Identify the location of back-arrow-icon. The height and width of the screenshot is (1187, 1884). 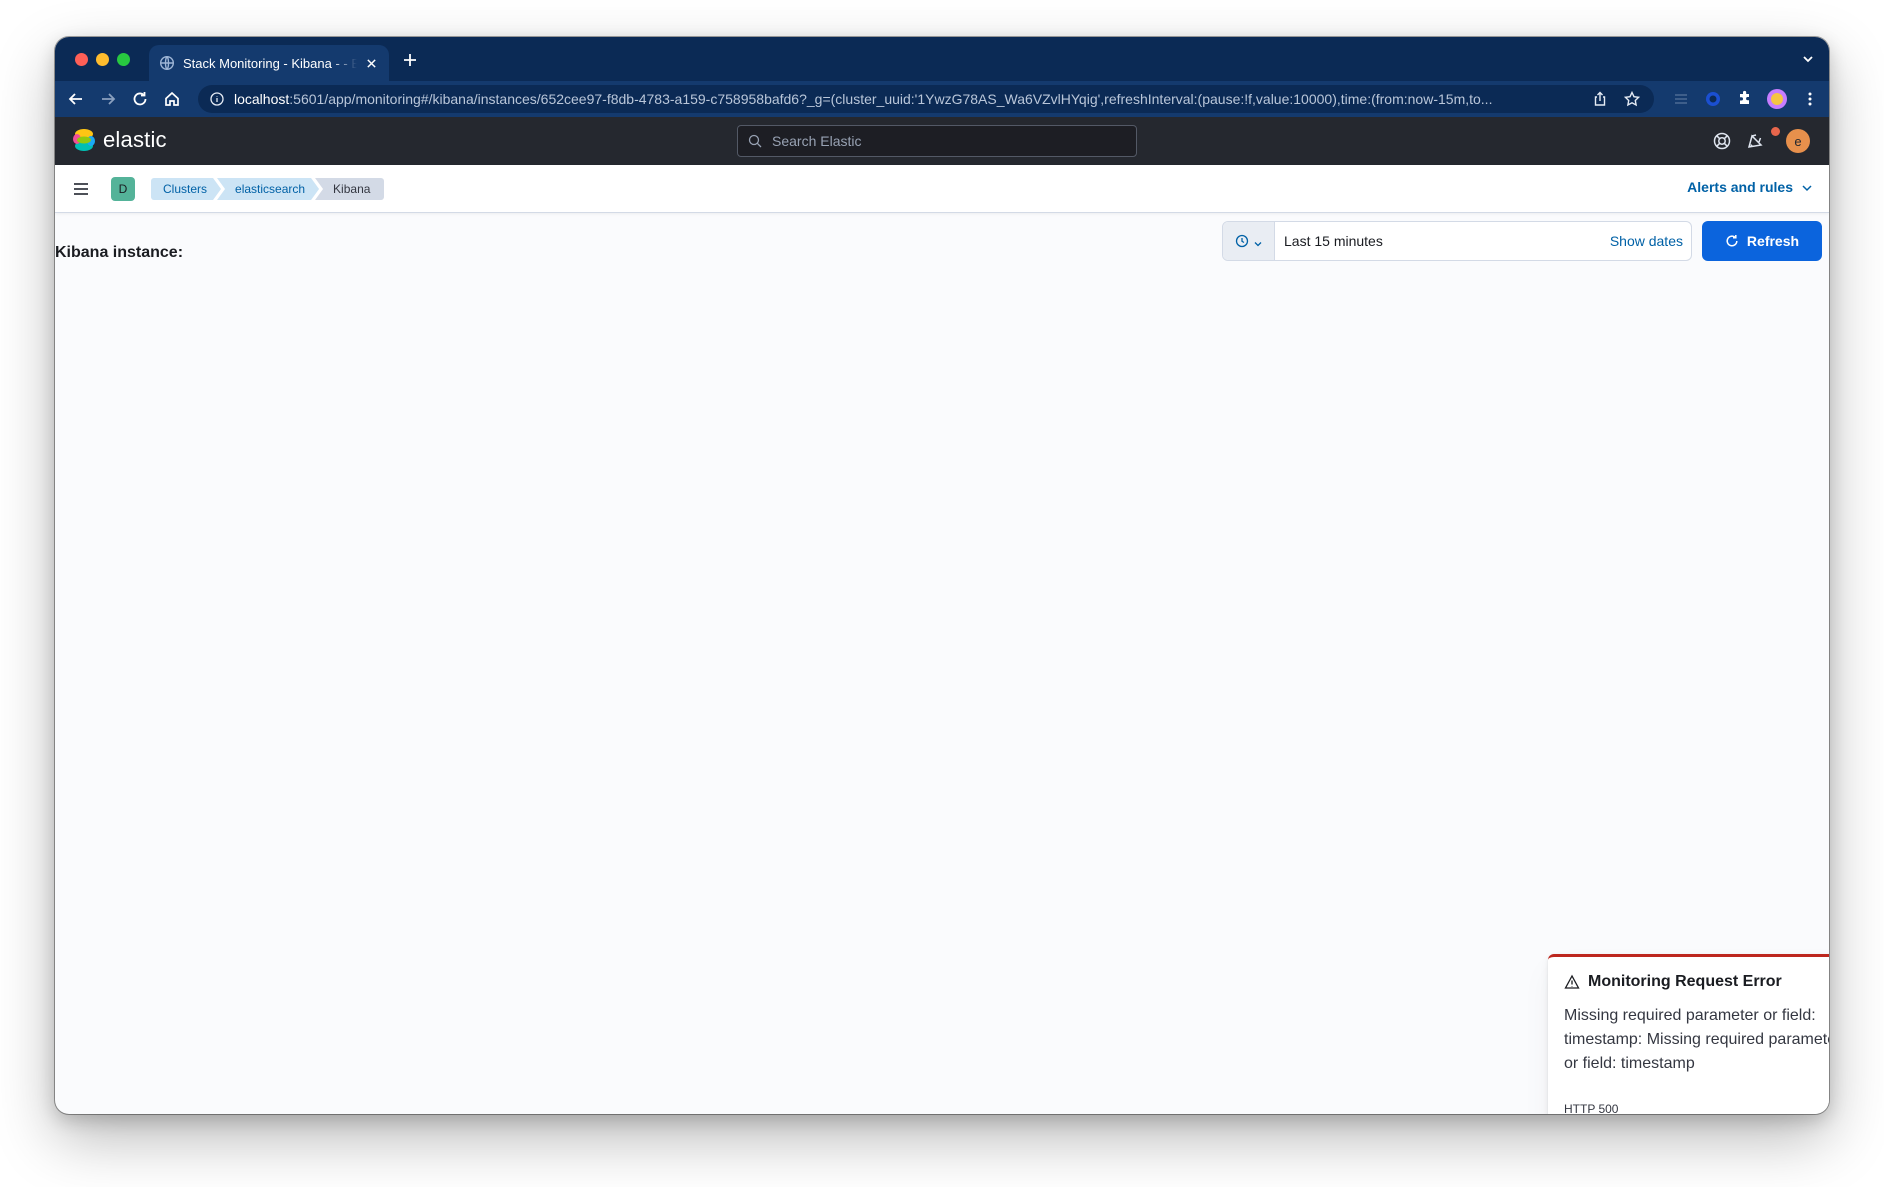
(76, 99).